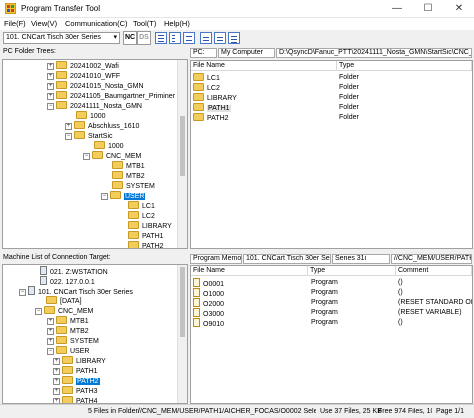 The image size is (474, 418). I want to click on pc-file-name: LC2, so click(213, 88).